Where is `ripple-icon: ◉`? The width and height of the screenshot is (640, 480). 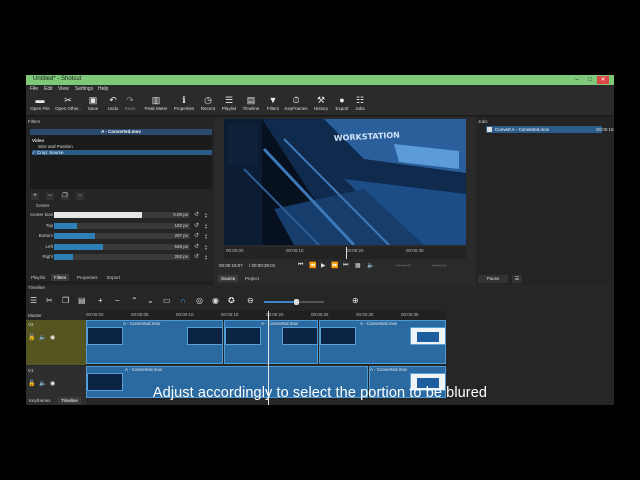 ripple-icon: ◉ is located at coordinates (215, 300).